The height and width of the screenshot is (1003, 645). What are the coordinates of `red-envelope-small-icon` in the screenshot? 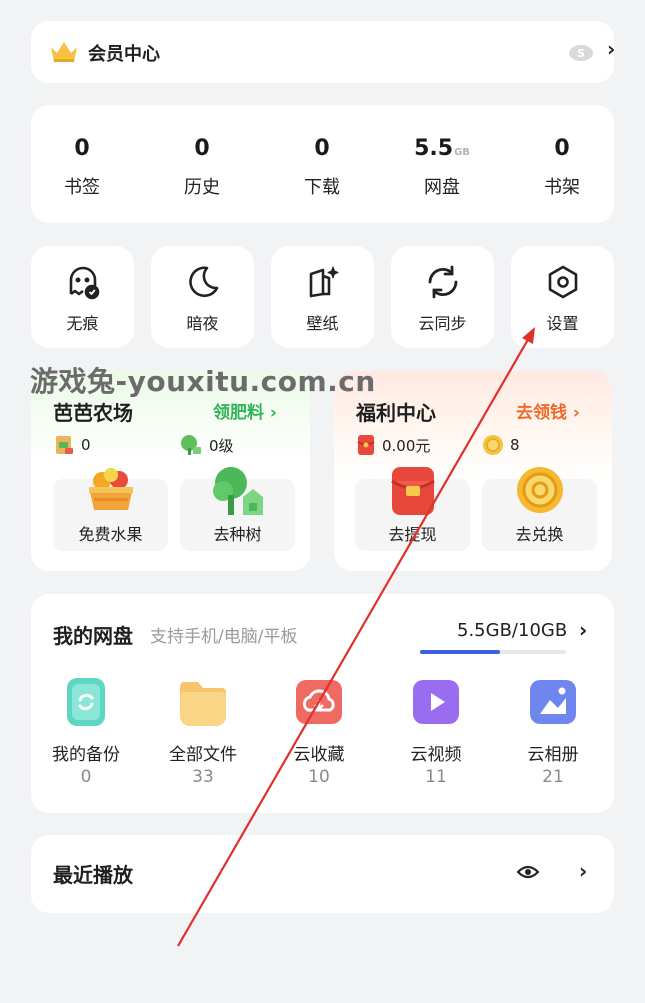 It's located at (366, 445).